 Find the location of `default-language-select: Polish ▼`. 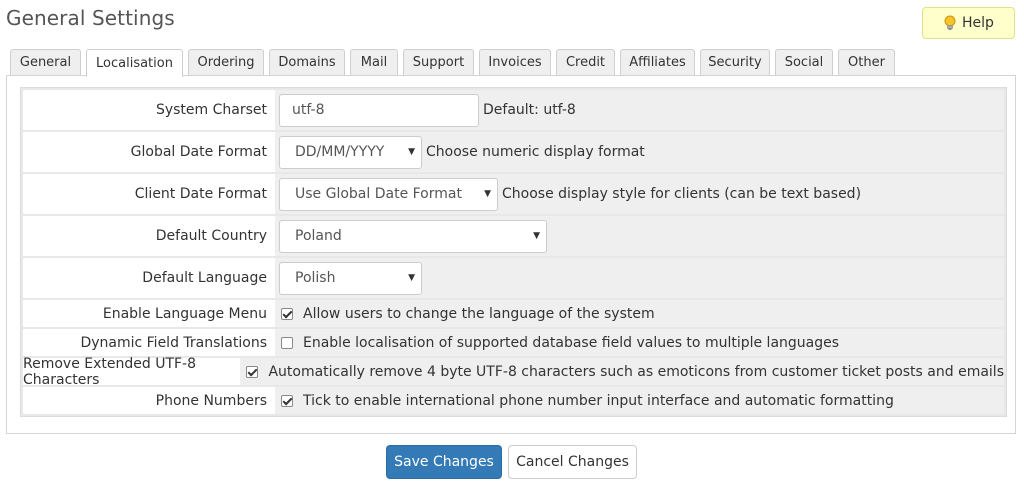

default-language-select: Polish ▼ is located at coordinates (350, 278).